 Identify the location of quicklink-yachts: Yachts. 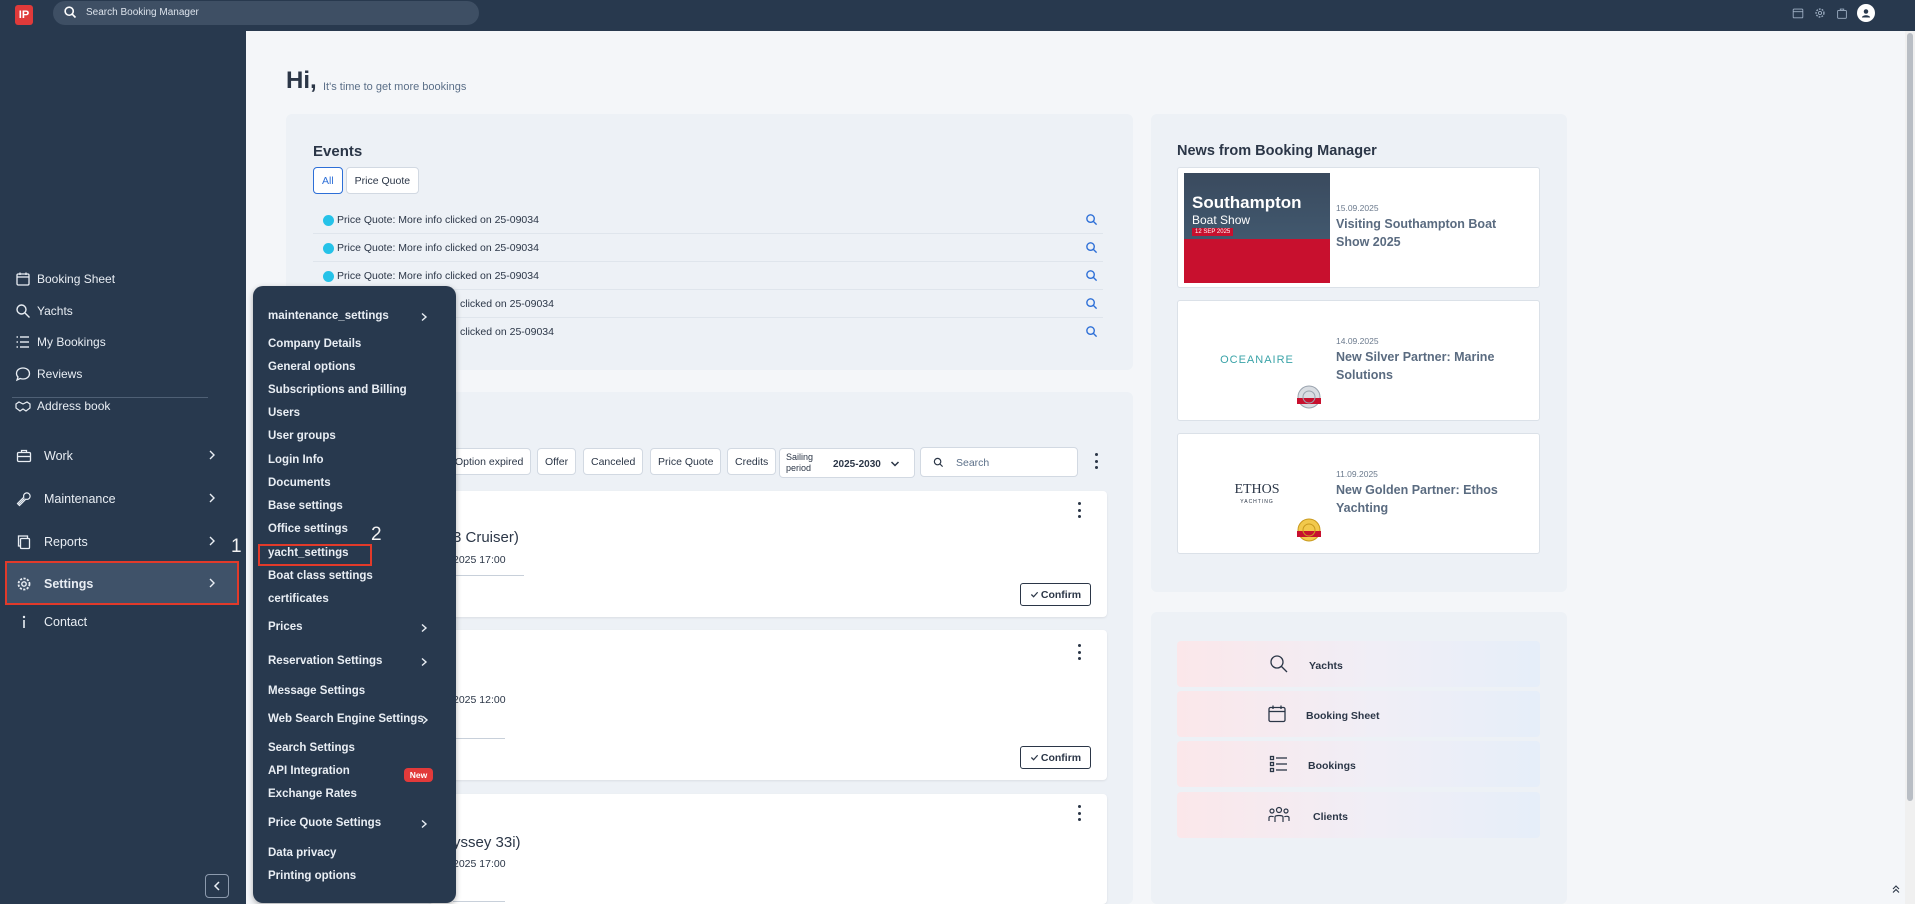
(1358, 664).